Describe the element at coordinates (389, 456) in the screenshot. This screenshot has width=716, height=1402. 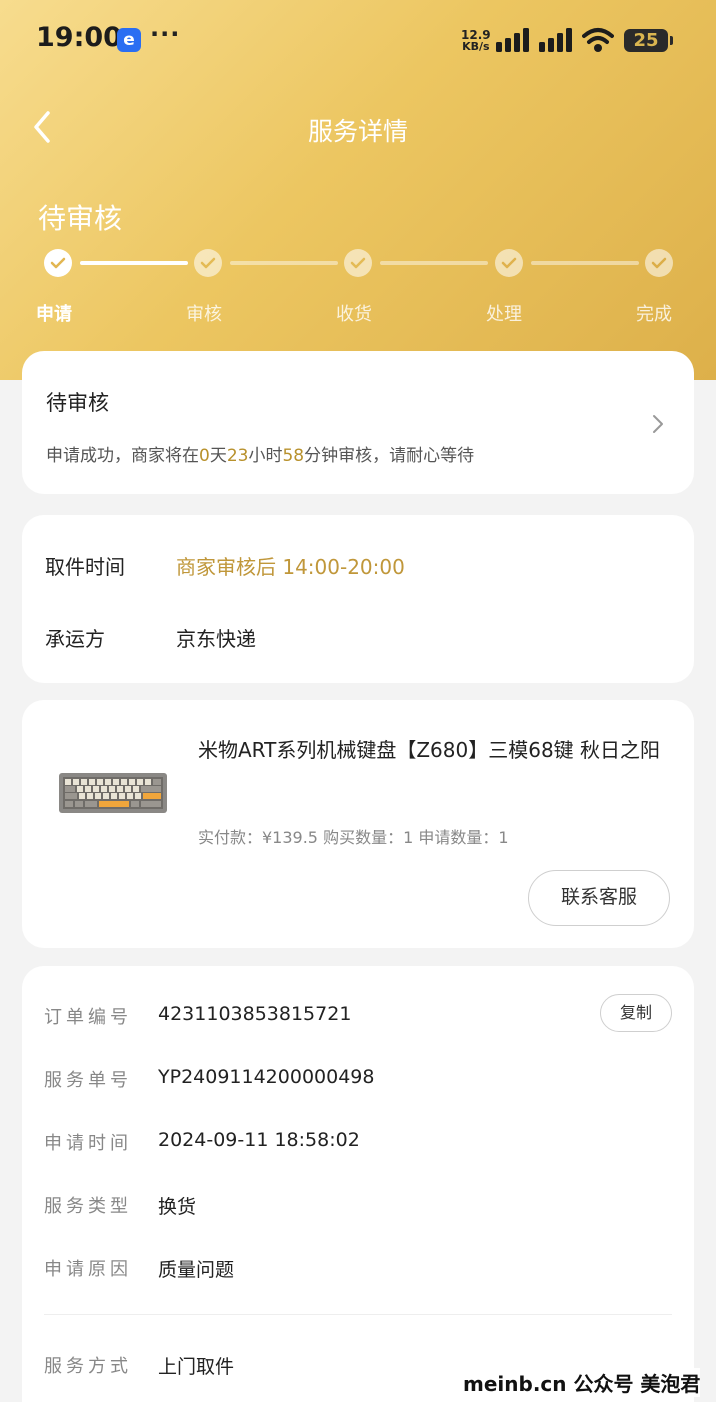
I see `review-desc-suffix: 分钟审核，请耐心等待` at that location.